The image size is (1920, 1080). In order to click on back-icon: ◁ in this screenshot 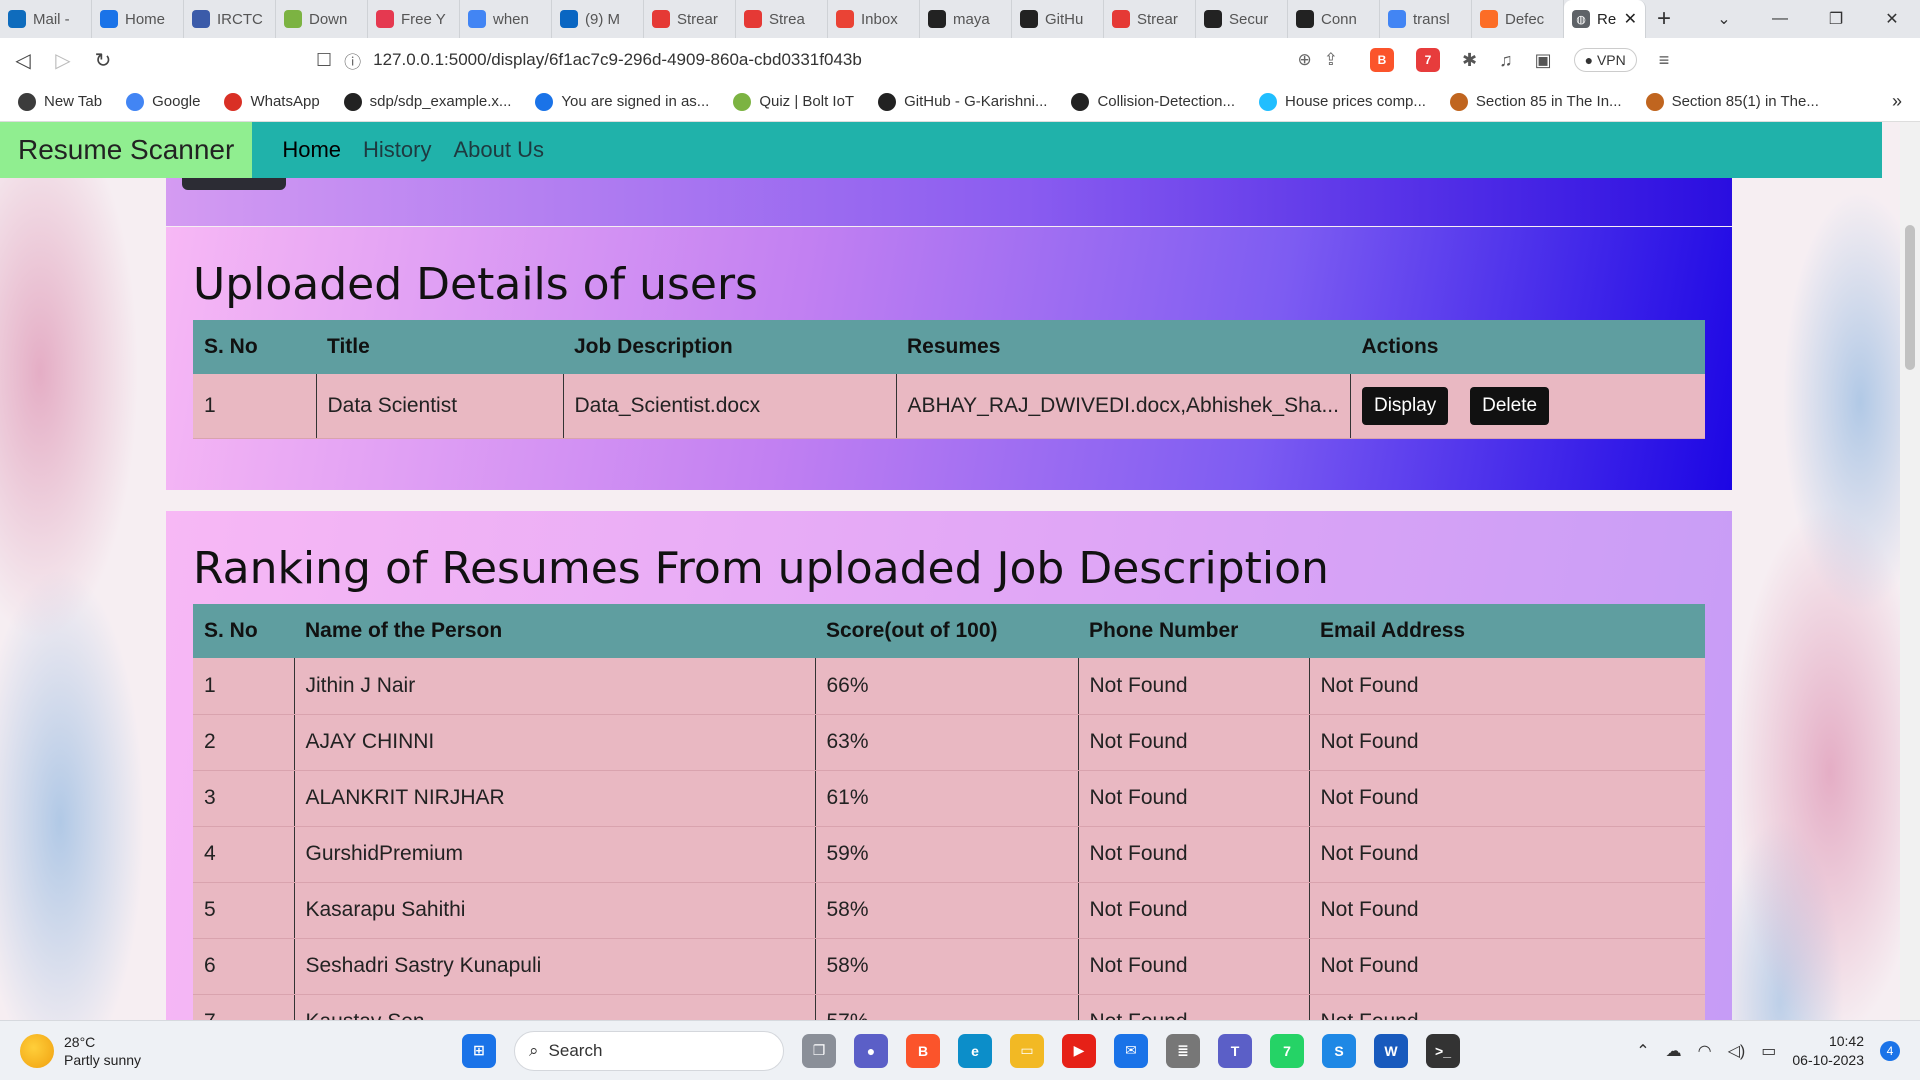, I will do `click(23, 60)`.